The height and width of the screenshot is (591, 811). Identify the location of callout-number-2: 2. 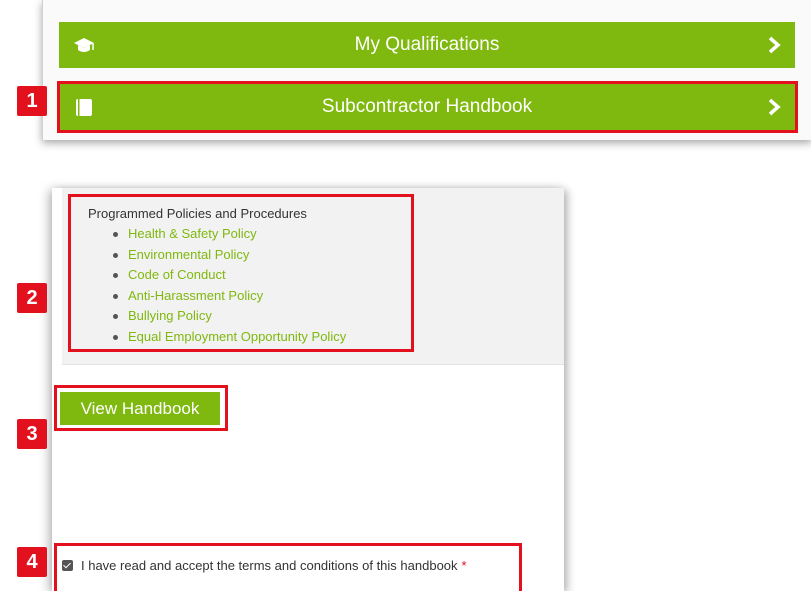
(32, 298).